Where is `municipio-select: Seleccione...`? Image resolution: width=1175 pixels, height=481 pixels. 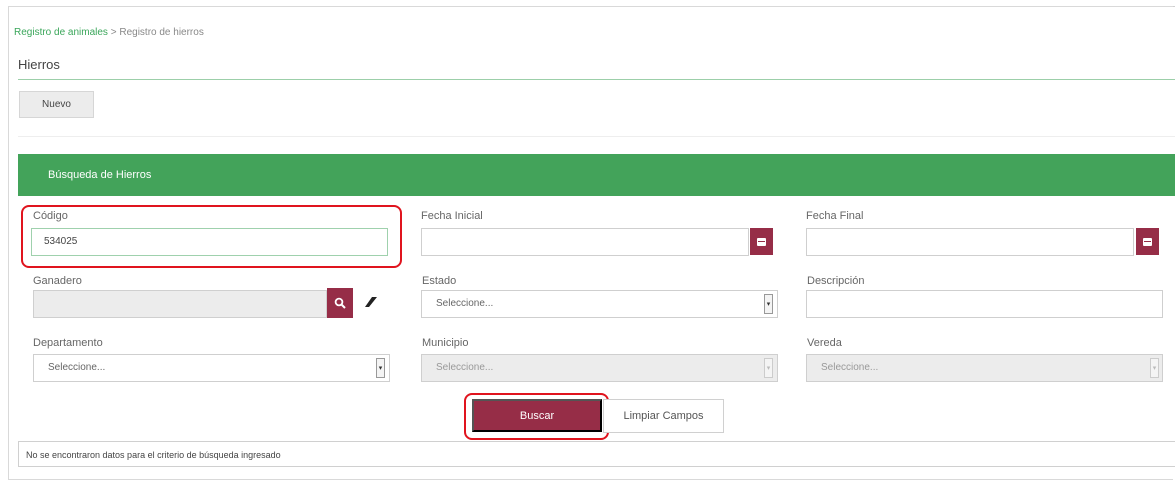 municipio-select: Seleccione... is located at coordinates (599, 368).